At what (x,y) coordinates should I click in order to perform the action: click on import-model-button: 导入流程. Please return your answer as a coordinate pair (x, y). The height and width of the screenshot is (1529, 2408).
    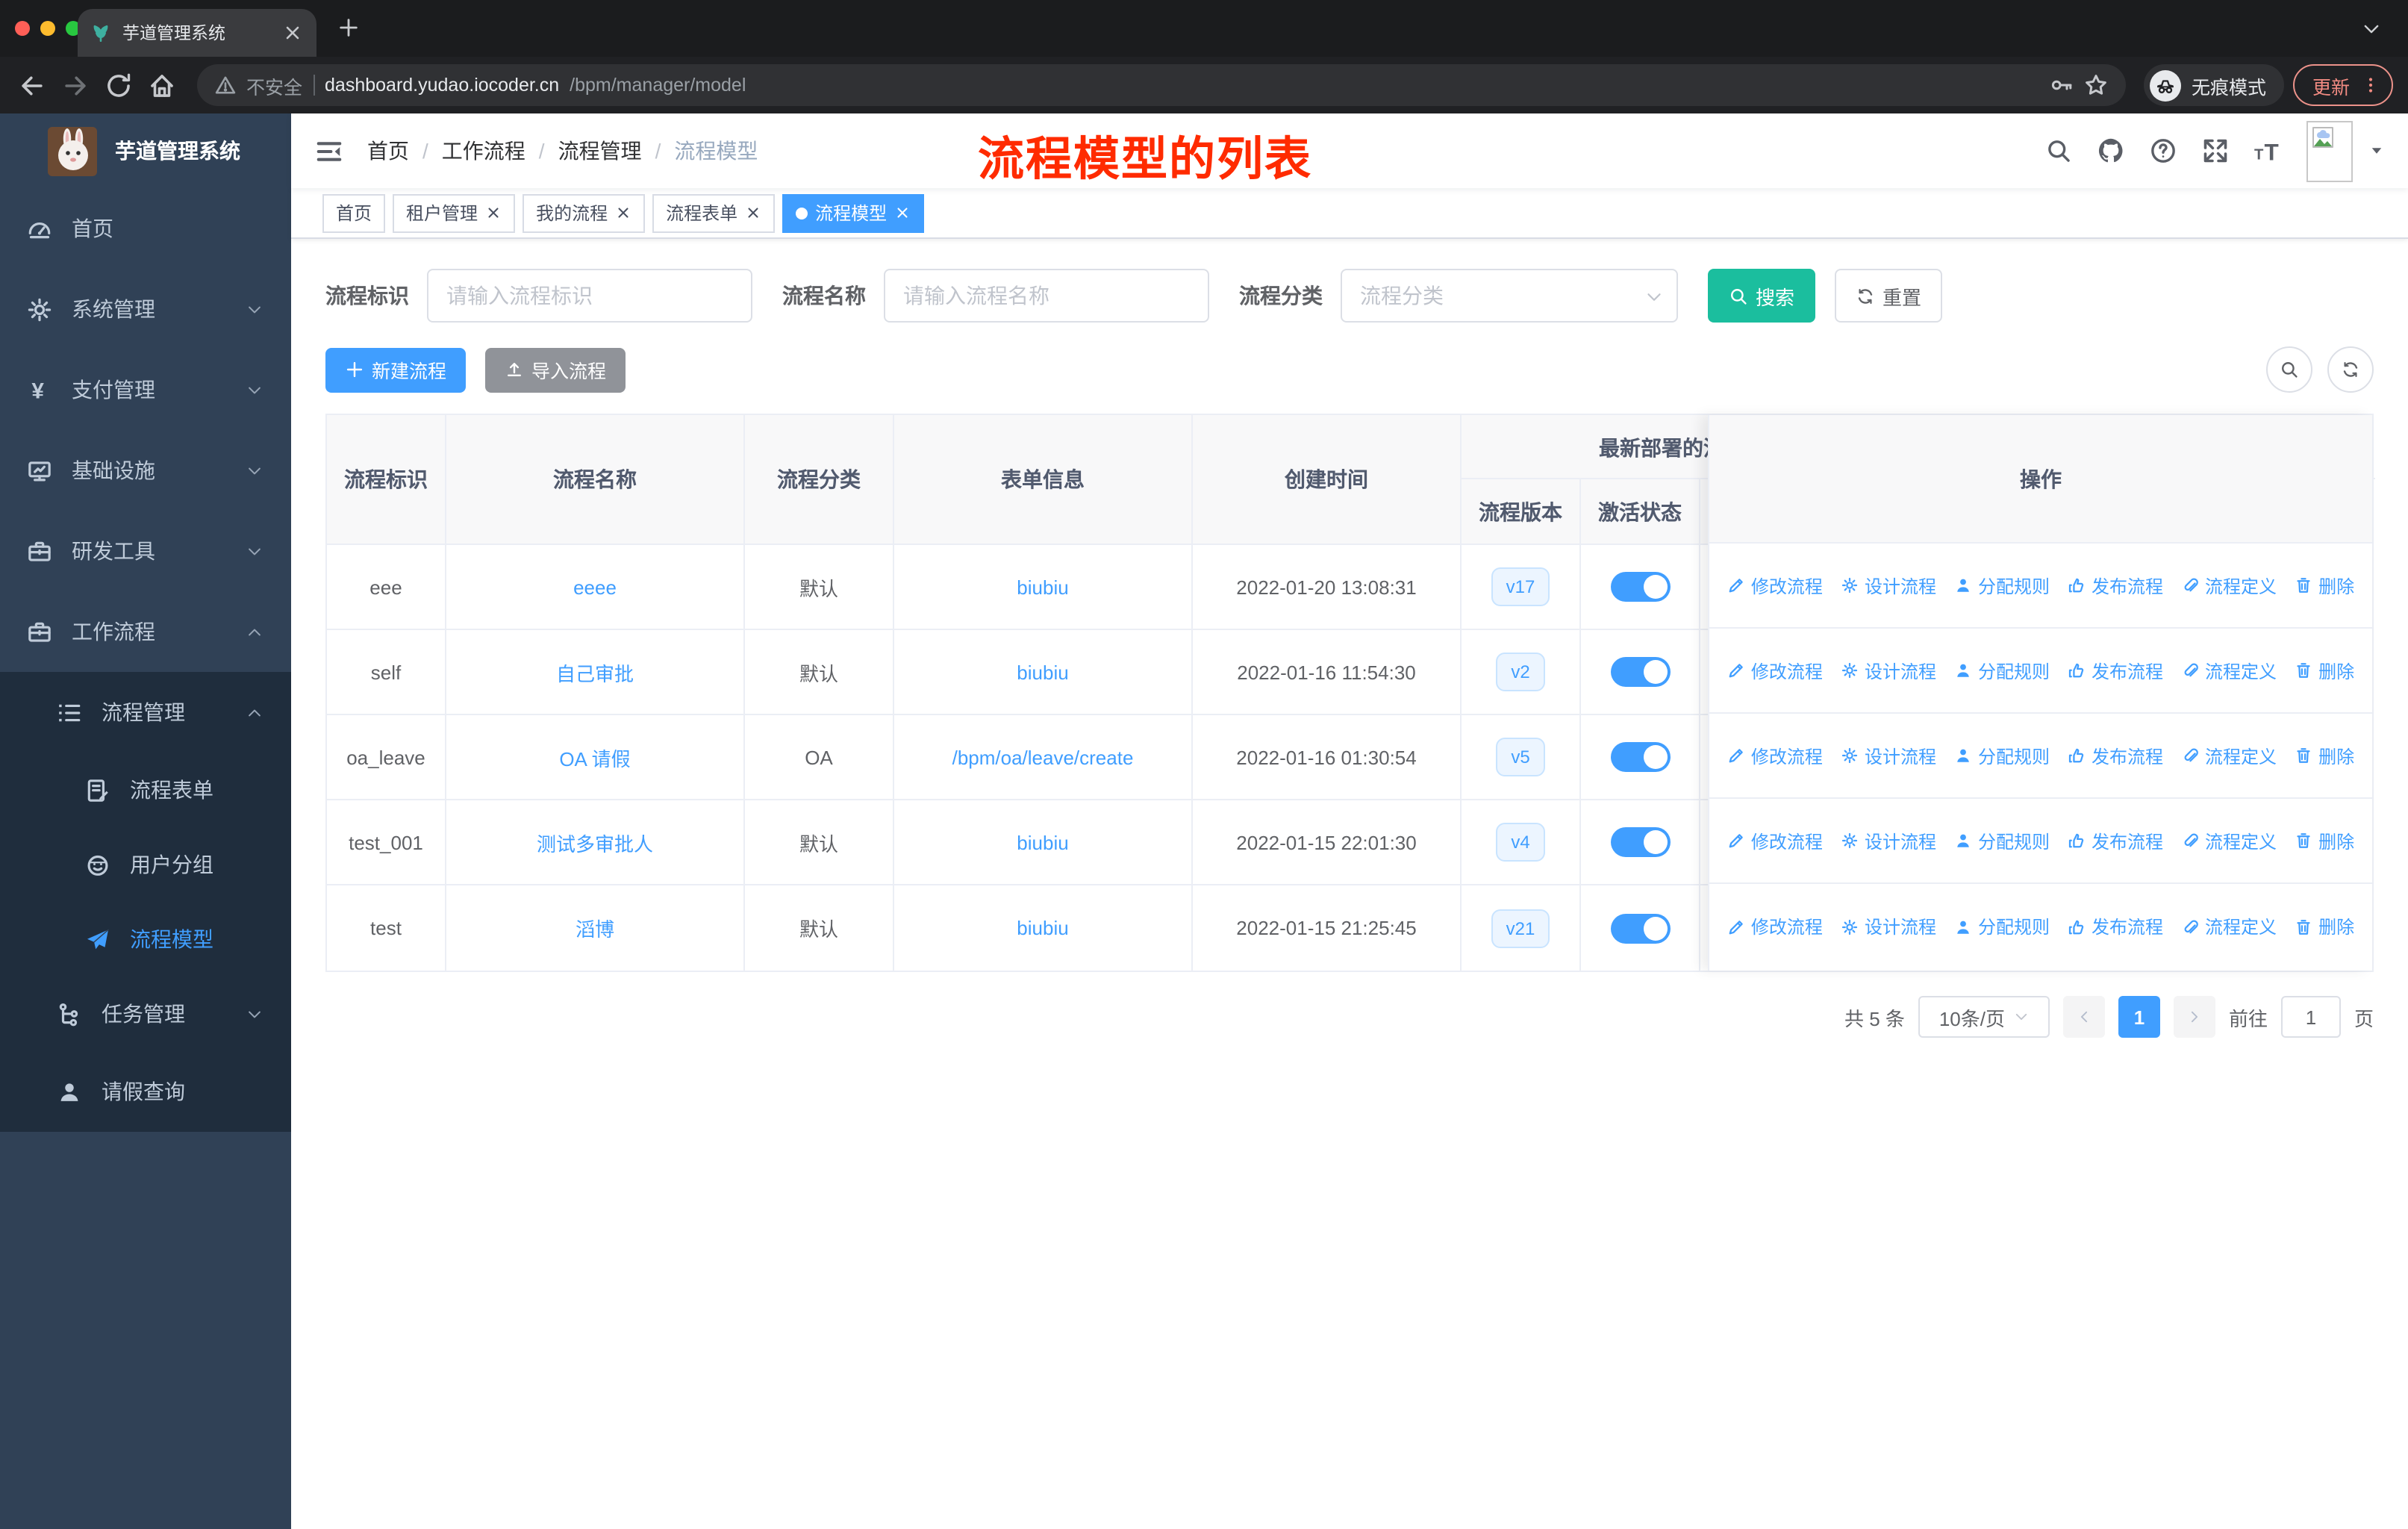
    Looking at the image, I should click on (555, 369).